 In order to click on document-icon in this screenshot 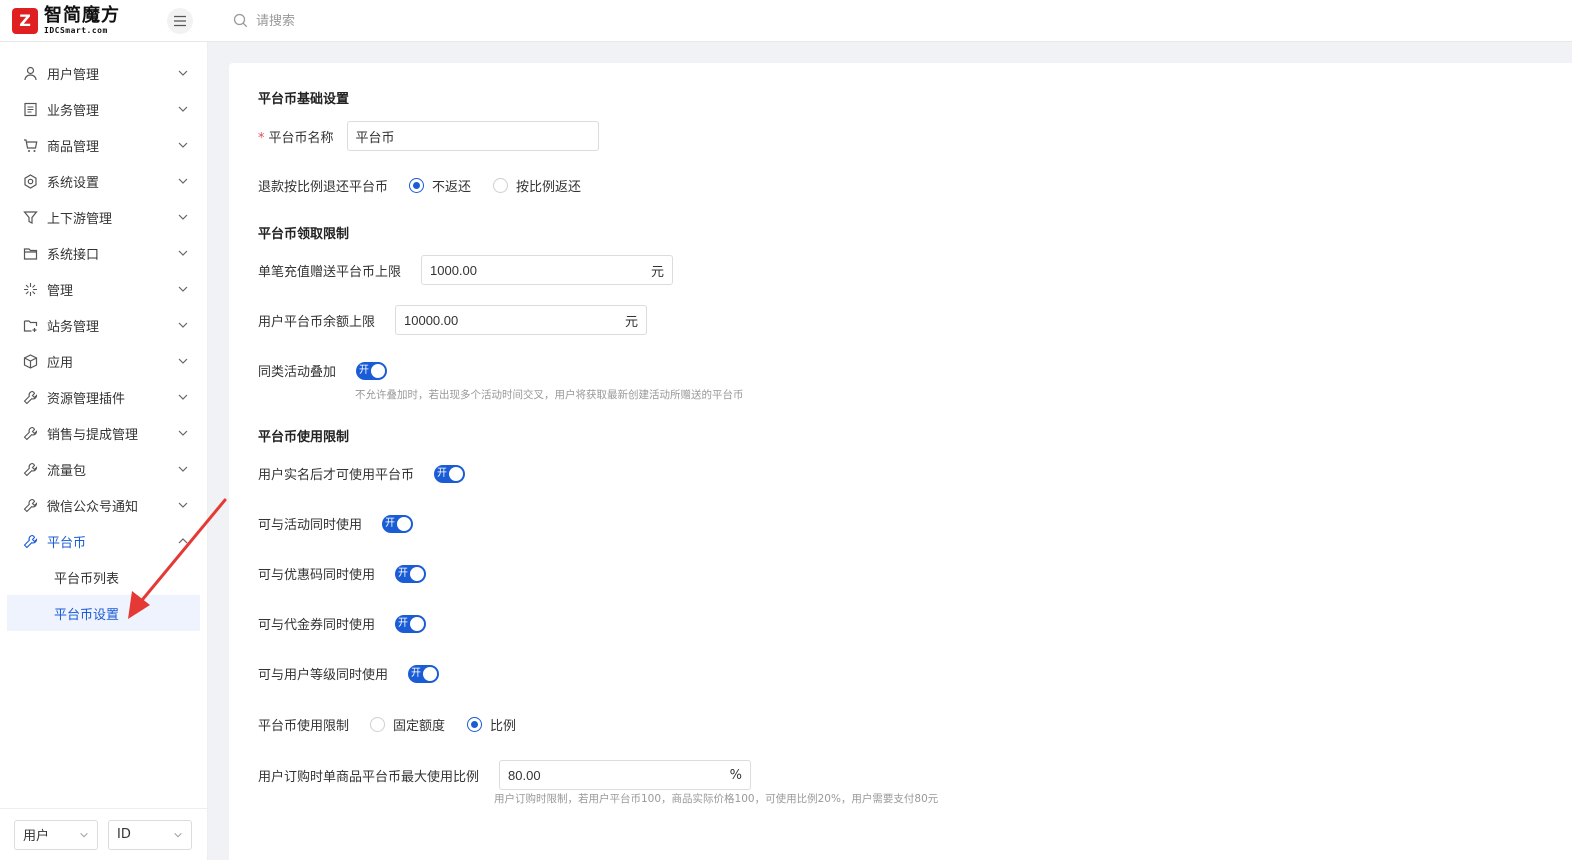, I will do `click(30, 109)`.